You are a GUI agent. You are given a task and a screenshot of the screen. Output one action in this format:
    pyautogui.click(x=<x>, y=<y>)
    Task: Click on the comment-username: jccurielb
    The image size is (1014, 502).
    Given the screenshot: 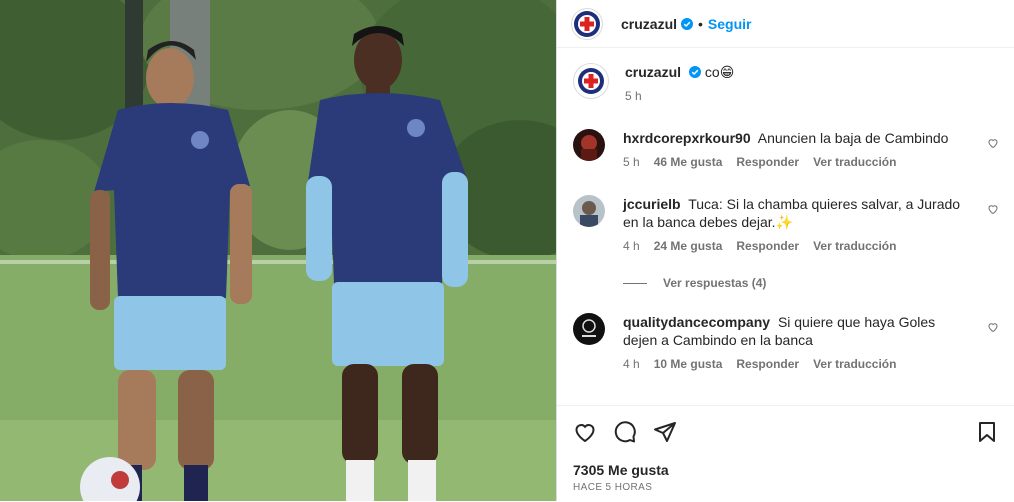 What is the action you would take?
    pyautogui.click(x=652, y=204)
    